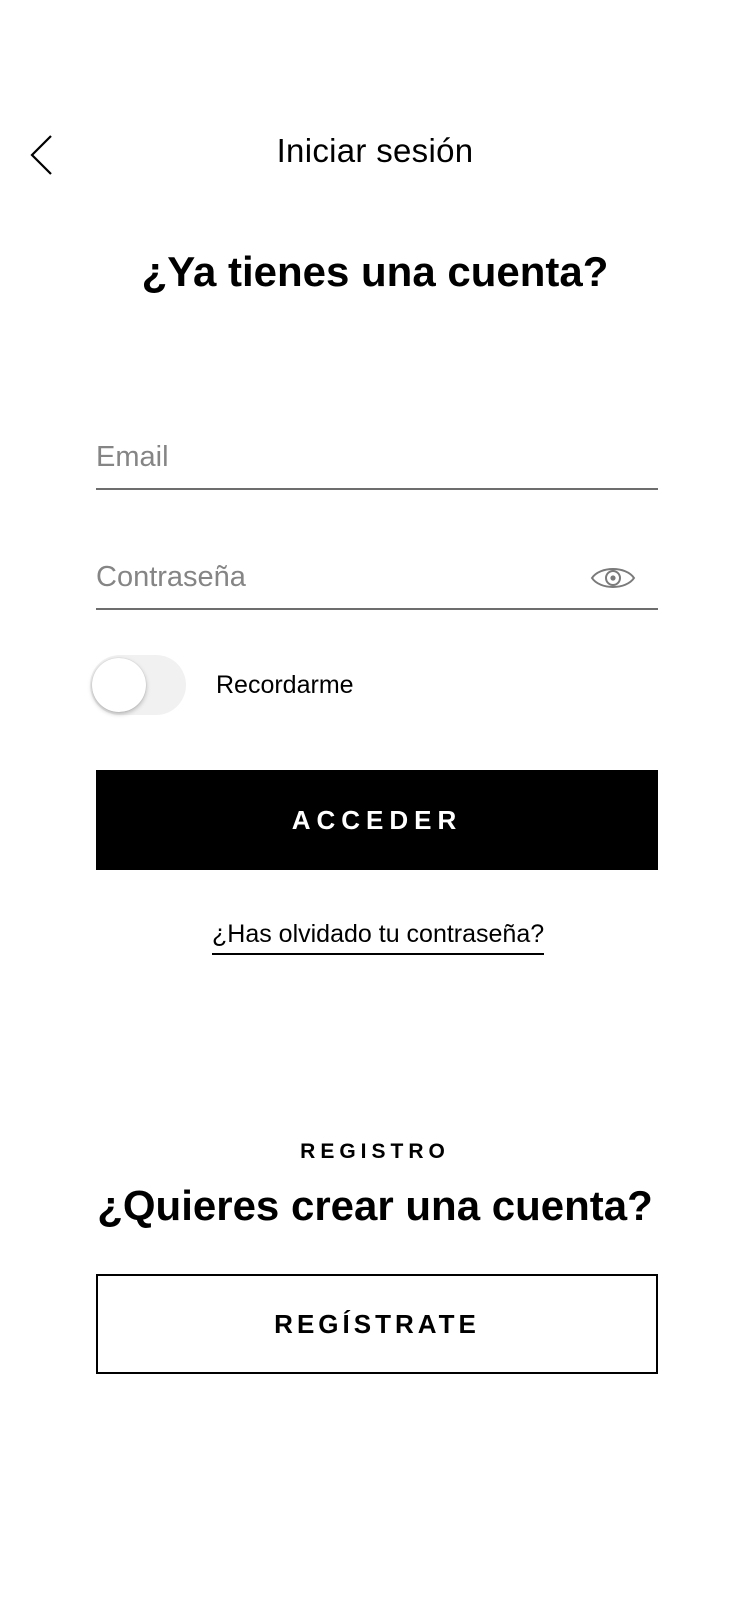 This screenshot has height=1624, width=750. I want to click on remember-toggle, so click(138, 685).